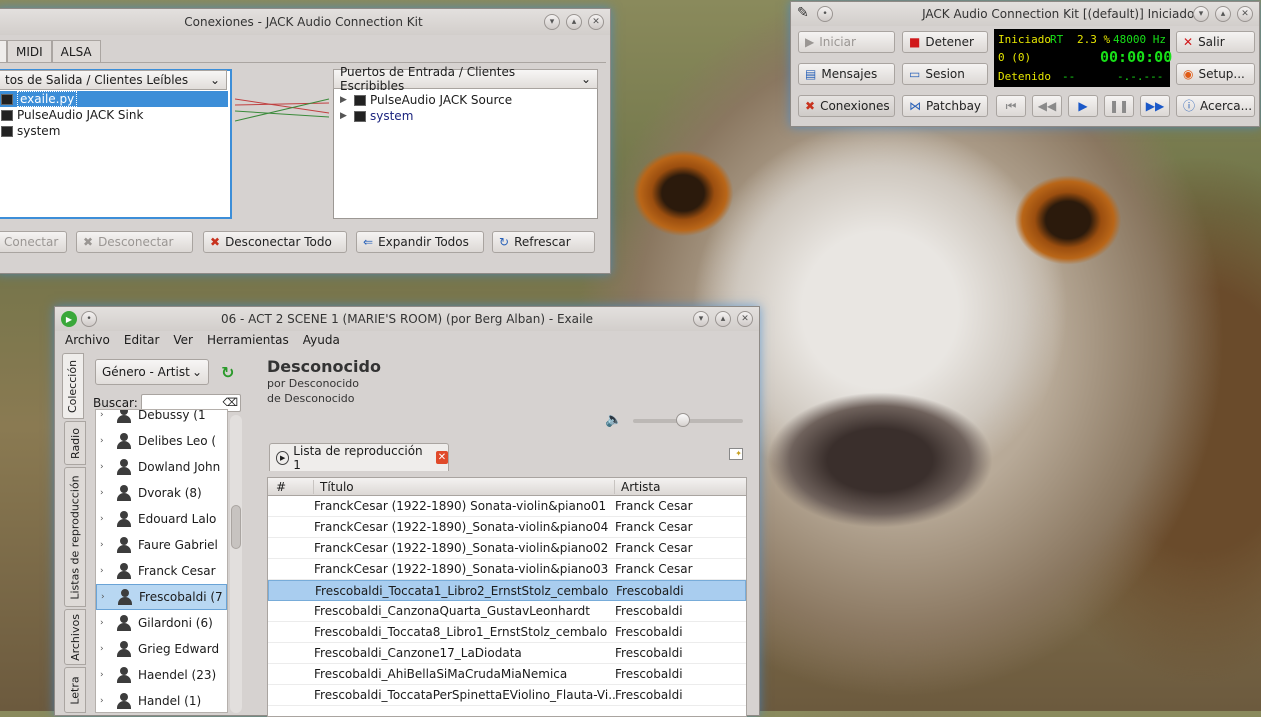 Image resolution: width=1261 pixels, height=717 pixels. What do you see at coordinates (73, 386) in the screenshot?
I see `tab-coleccion: Colección` at bounding box center [73, 386].